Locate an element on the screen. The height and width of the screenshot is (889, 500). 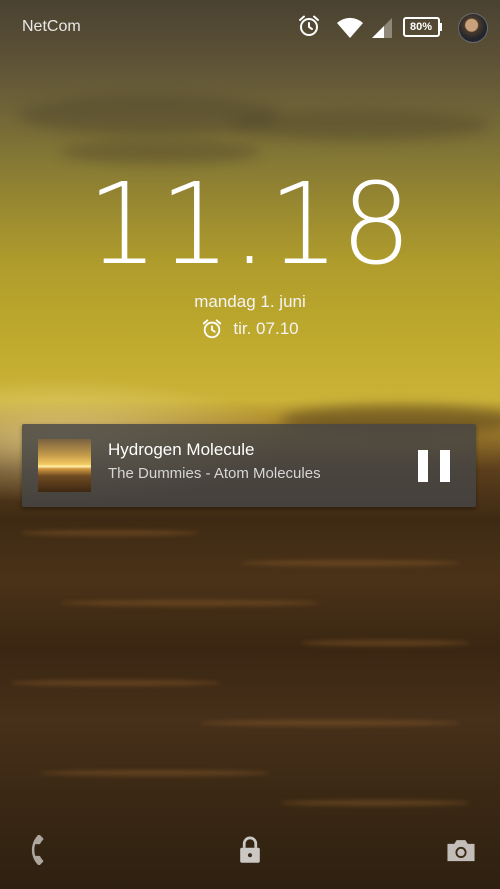
status-bar: NetCom 80% is located at coordinates (250, 28).